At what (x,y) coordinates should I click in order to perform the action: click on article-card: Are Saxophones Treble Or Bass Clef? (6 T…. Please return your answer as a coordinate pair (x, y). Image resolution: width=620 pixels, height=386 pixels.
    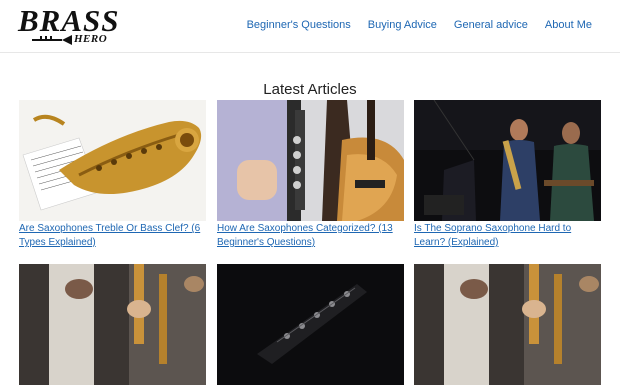
    Looking at the image, I should click on (112, 175).